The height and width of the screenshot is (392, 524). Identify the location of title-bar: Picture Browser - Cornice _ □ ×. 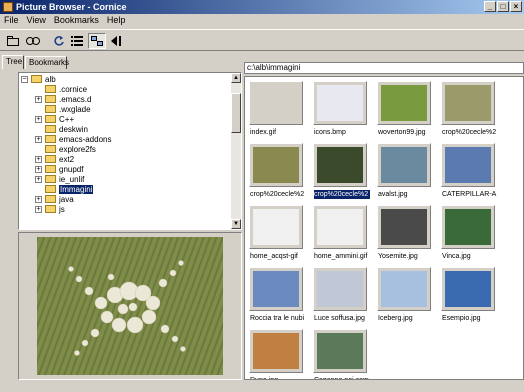
(262, 7).